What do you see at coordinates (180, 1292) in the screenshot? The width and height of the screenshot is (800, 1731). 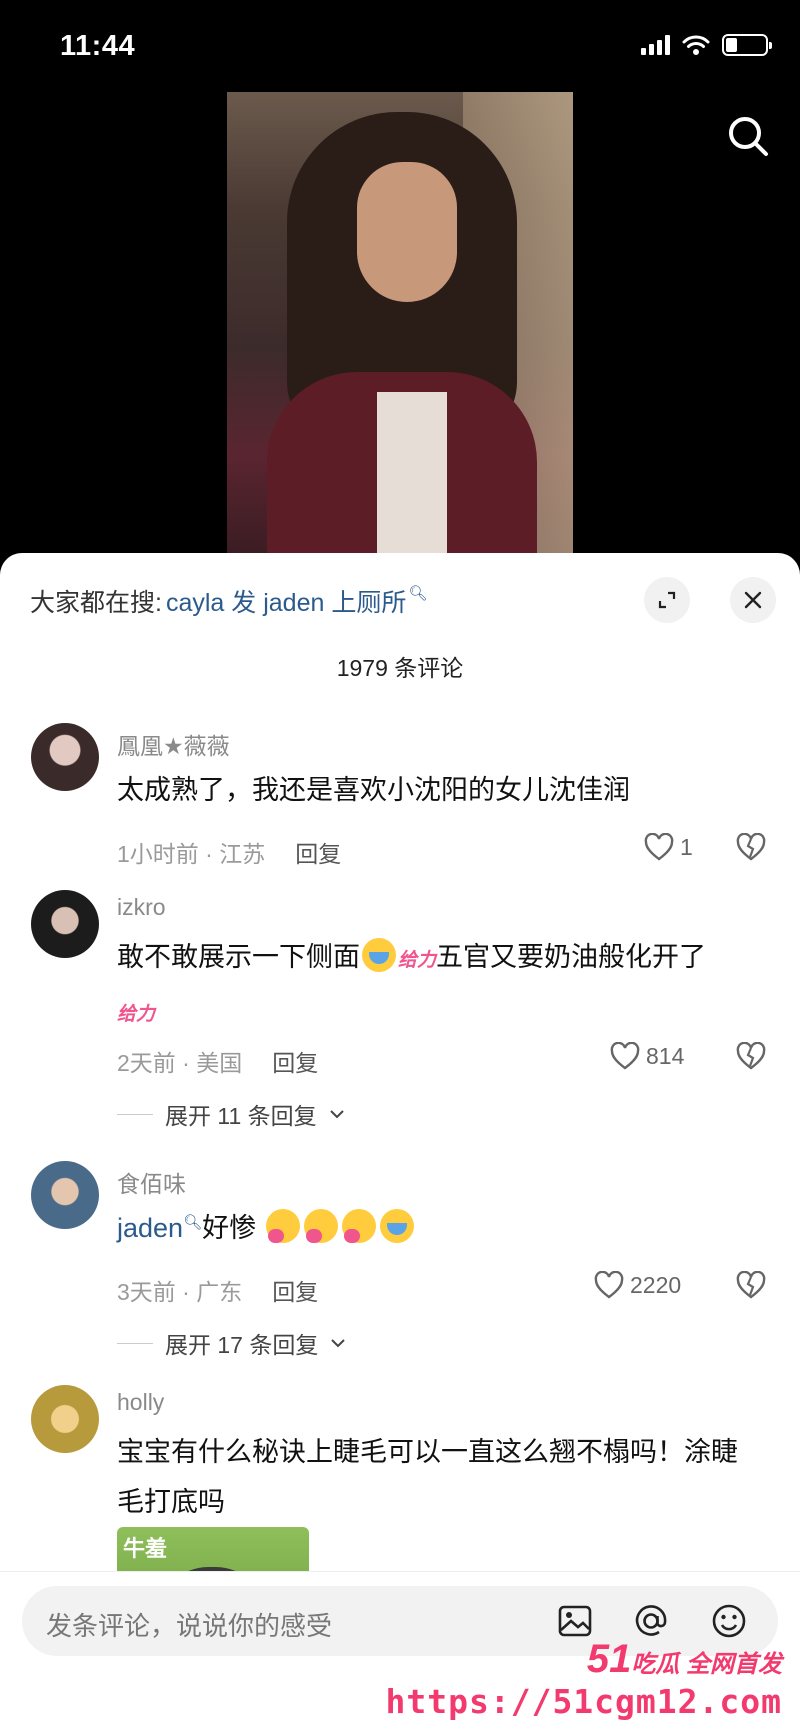 I see `comment-time: 3天前 · 广东` at bounding box center [180, 1292].